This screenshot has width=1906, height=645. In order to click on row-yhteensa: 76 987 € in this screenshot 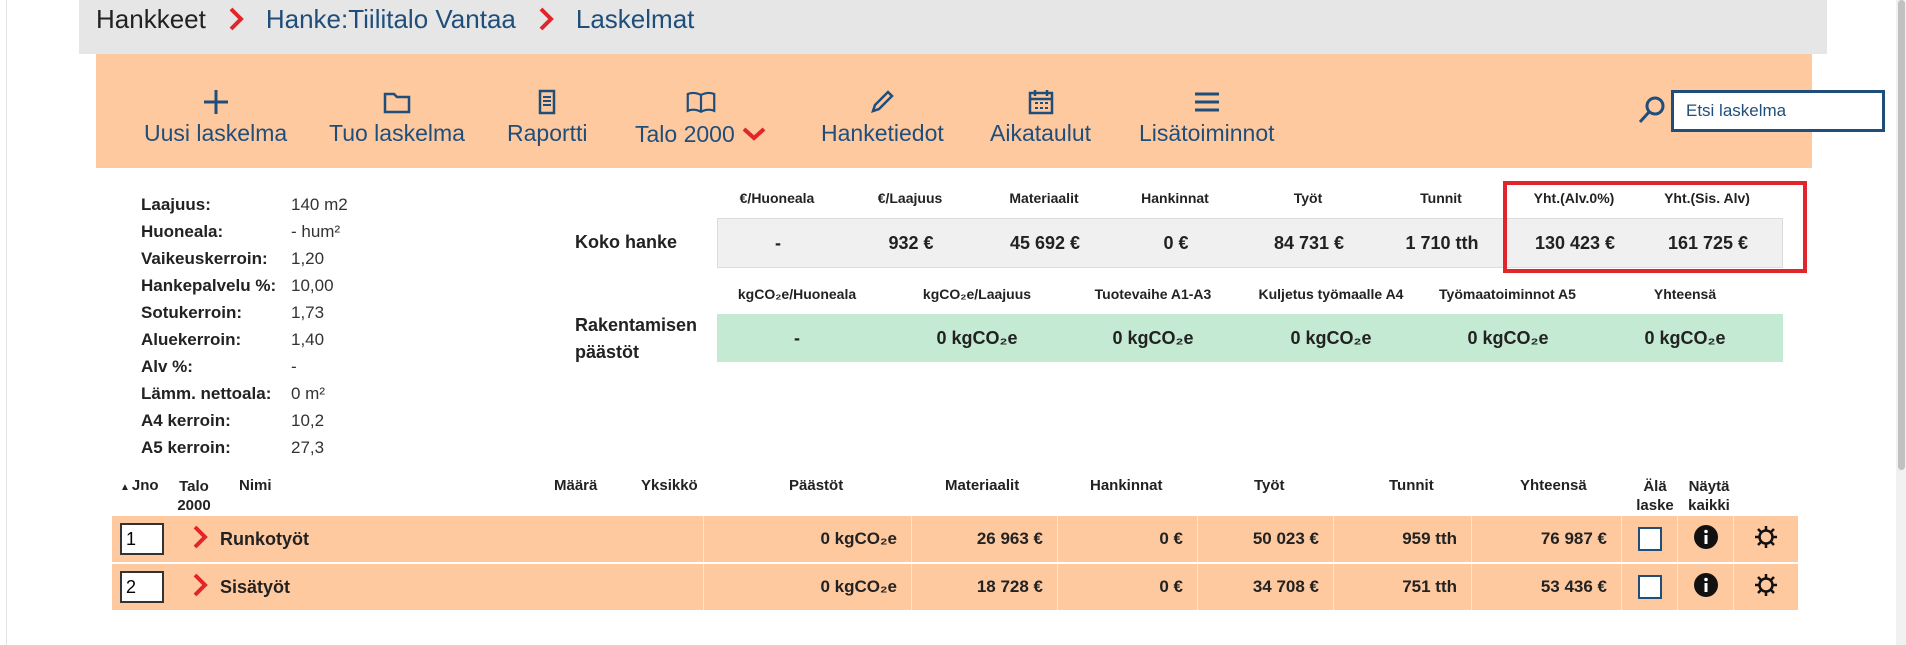, I will do `click(1547, 539)`.